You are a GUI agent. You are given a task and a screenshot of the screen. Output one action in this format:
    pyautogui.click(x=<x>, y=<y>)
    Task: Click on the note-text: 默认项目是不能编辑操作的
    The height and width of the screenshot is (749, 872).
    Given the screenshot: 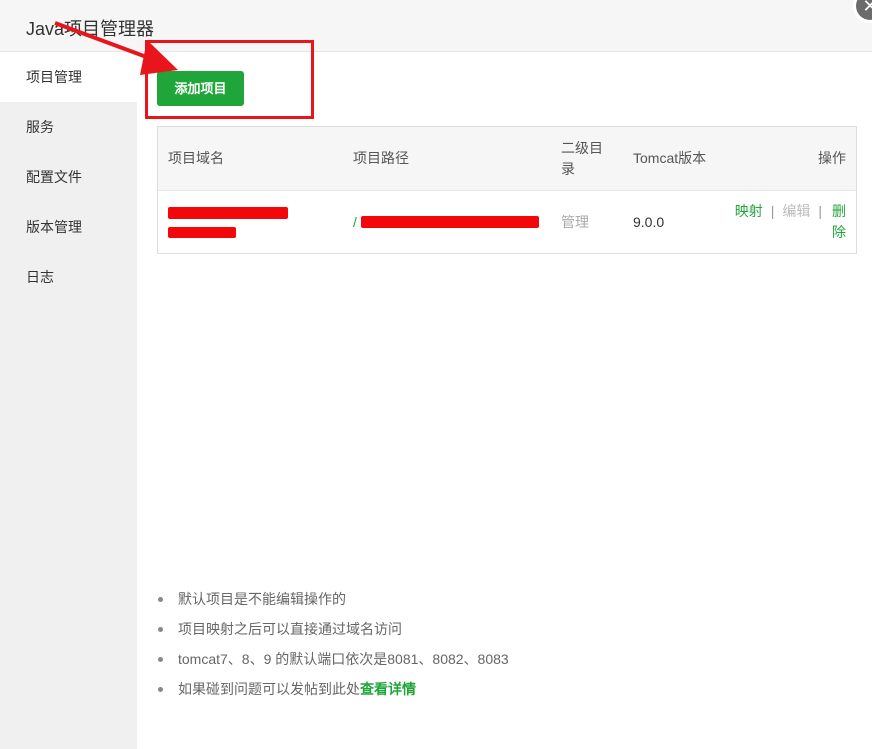 What is the action you would take?
    pyautogui.click(x=262, y=599)
    